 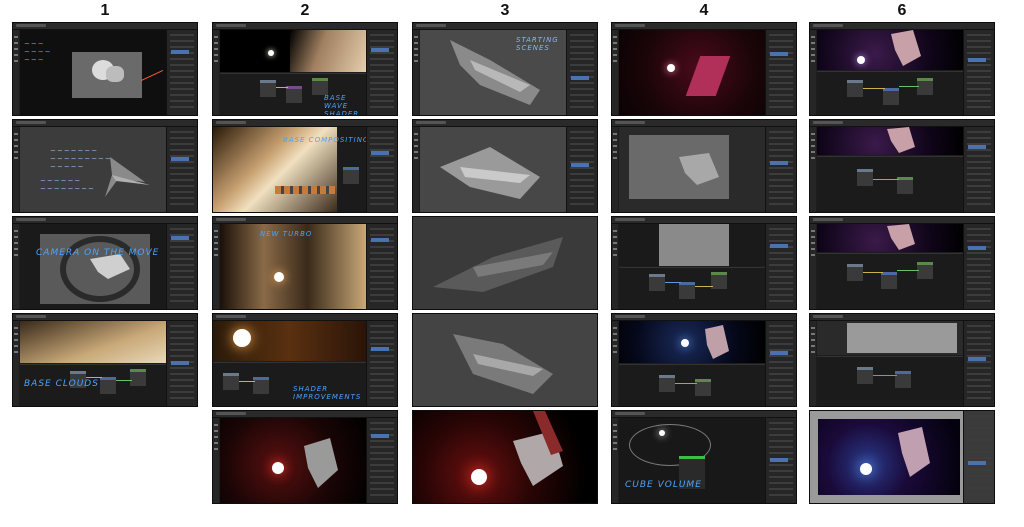 What do you see at coordinates (692, 460) in the screenshot?
I see `viewport: CUBE VOLUME` at bounding box center [692, 460].